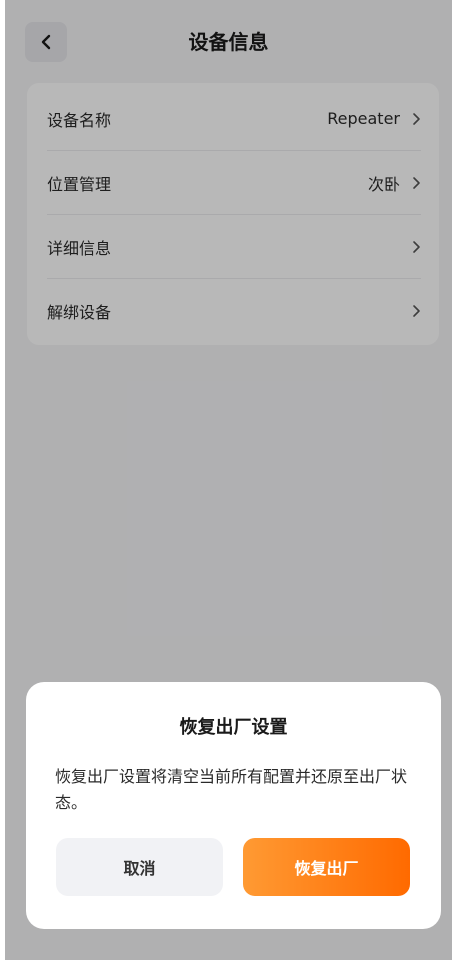 Image resolution: width=459 pixels, height=960 pixels. What do you see at coordinates (233, 727) in the screenshot?
I see `dialog-title: 恢复出厂设置` at bounding box center [233, 727].